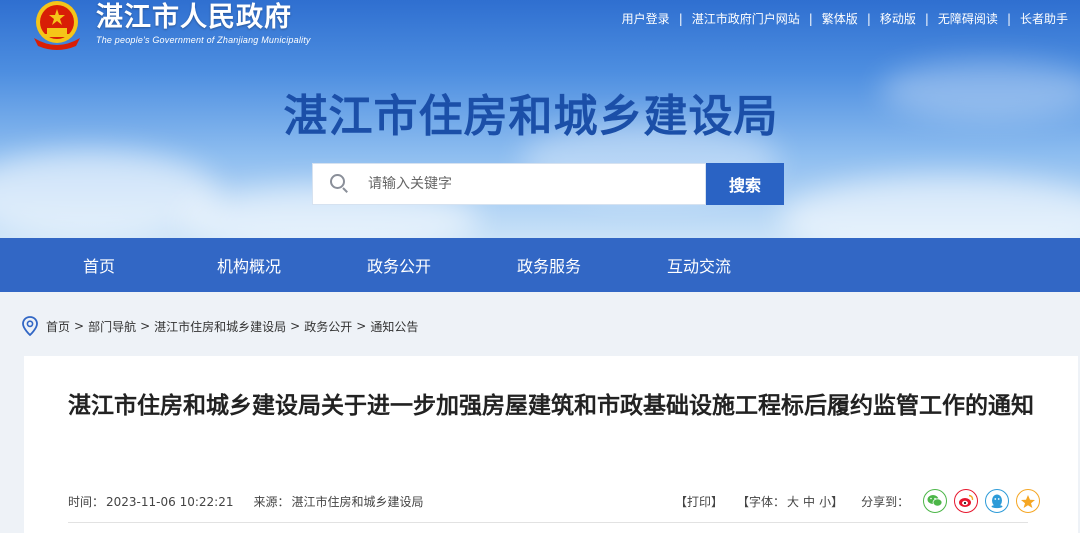 The height and width of the screenshot is (533, 1080). Describe the element at coordinates (194, 17) in the screenshot. I see `government-name: 湛江市人民政府` at that location.